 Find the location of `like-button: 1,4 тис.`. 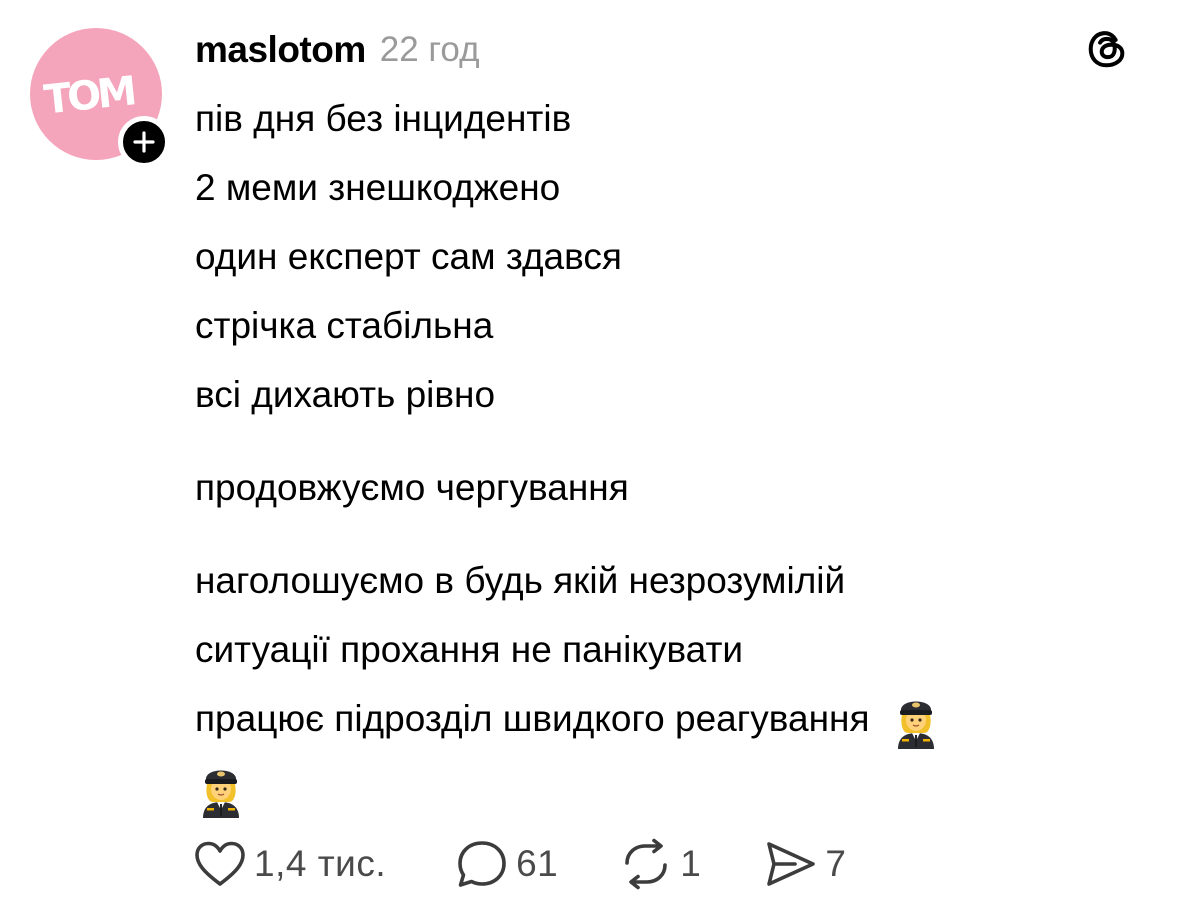

like-button: 1,4 тис. is located at coordinates (289, 864).